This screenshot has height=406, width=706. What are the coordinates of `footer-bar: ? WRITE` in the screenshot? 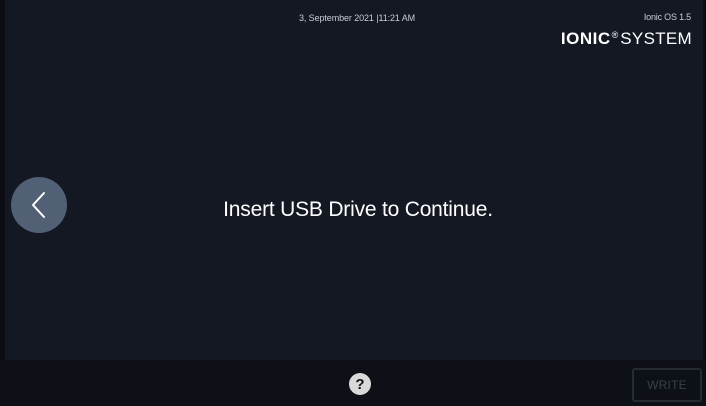 It's located at (353, 383).